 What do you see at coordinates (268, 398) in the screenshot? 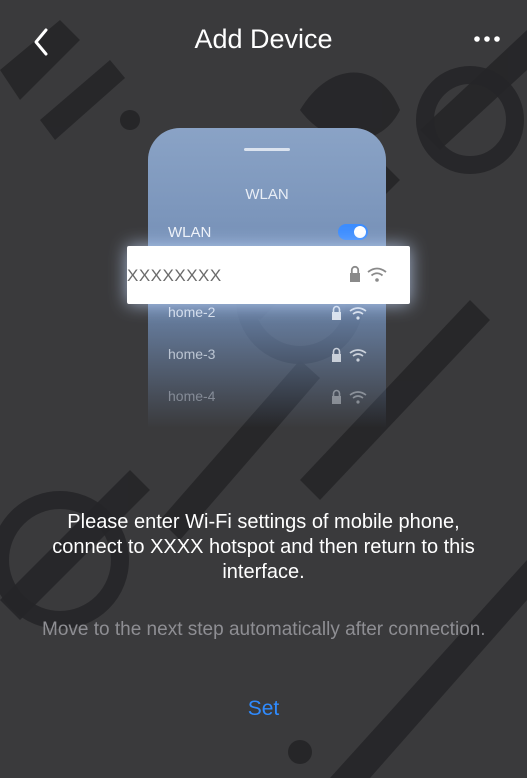
I see `network-item: home-4` at bounding box center [268, 398].